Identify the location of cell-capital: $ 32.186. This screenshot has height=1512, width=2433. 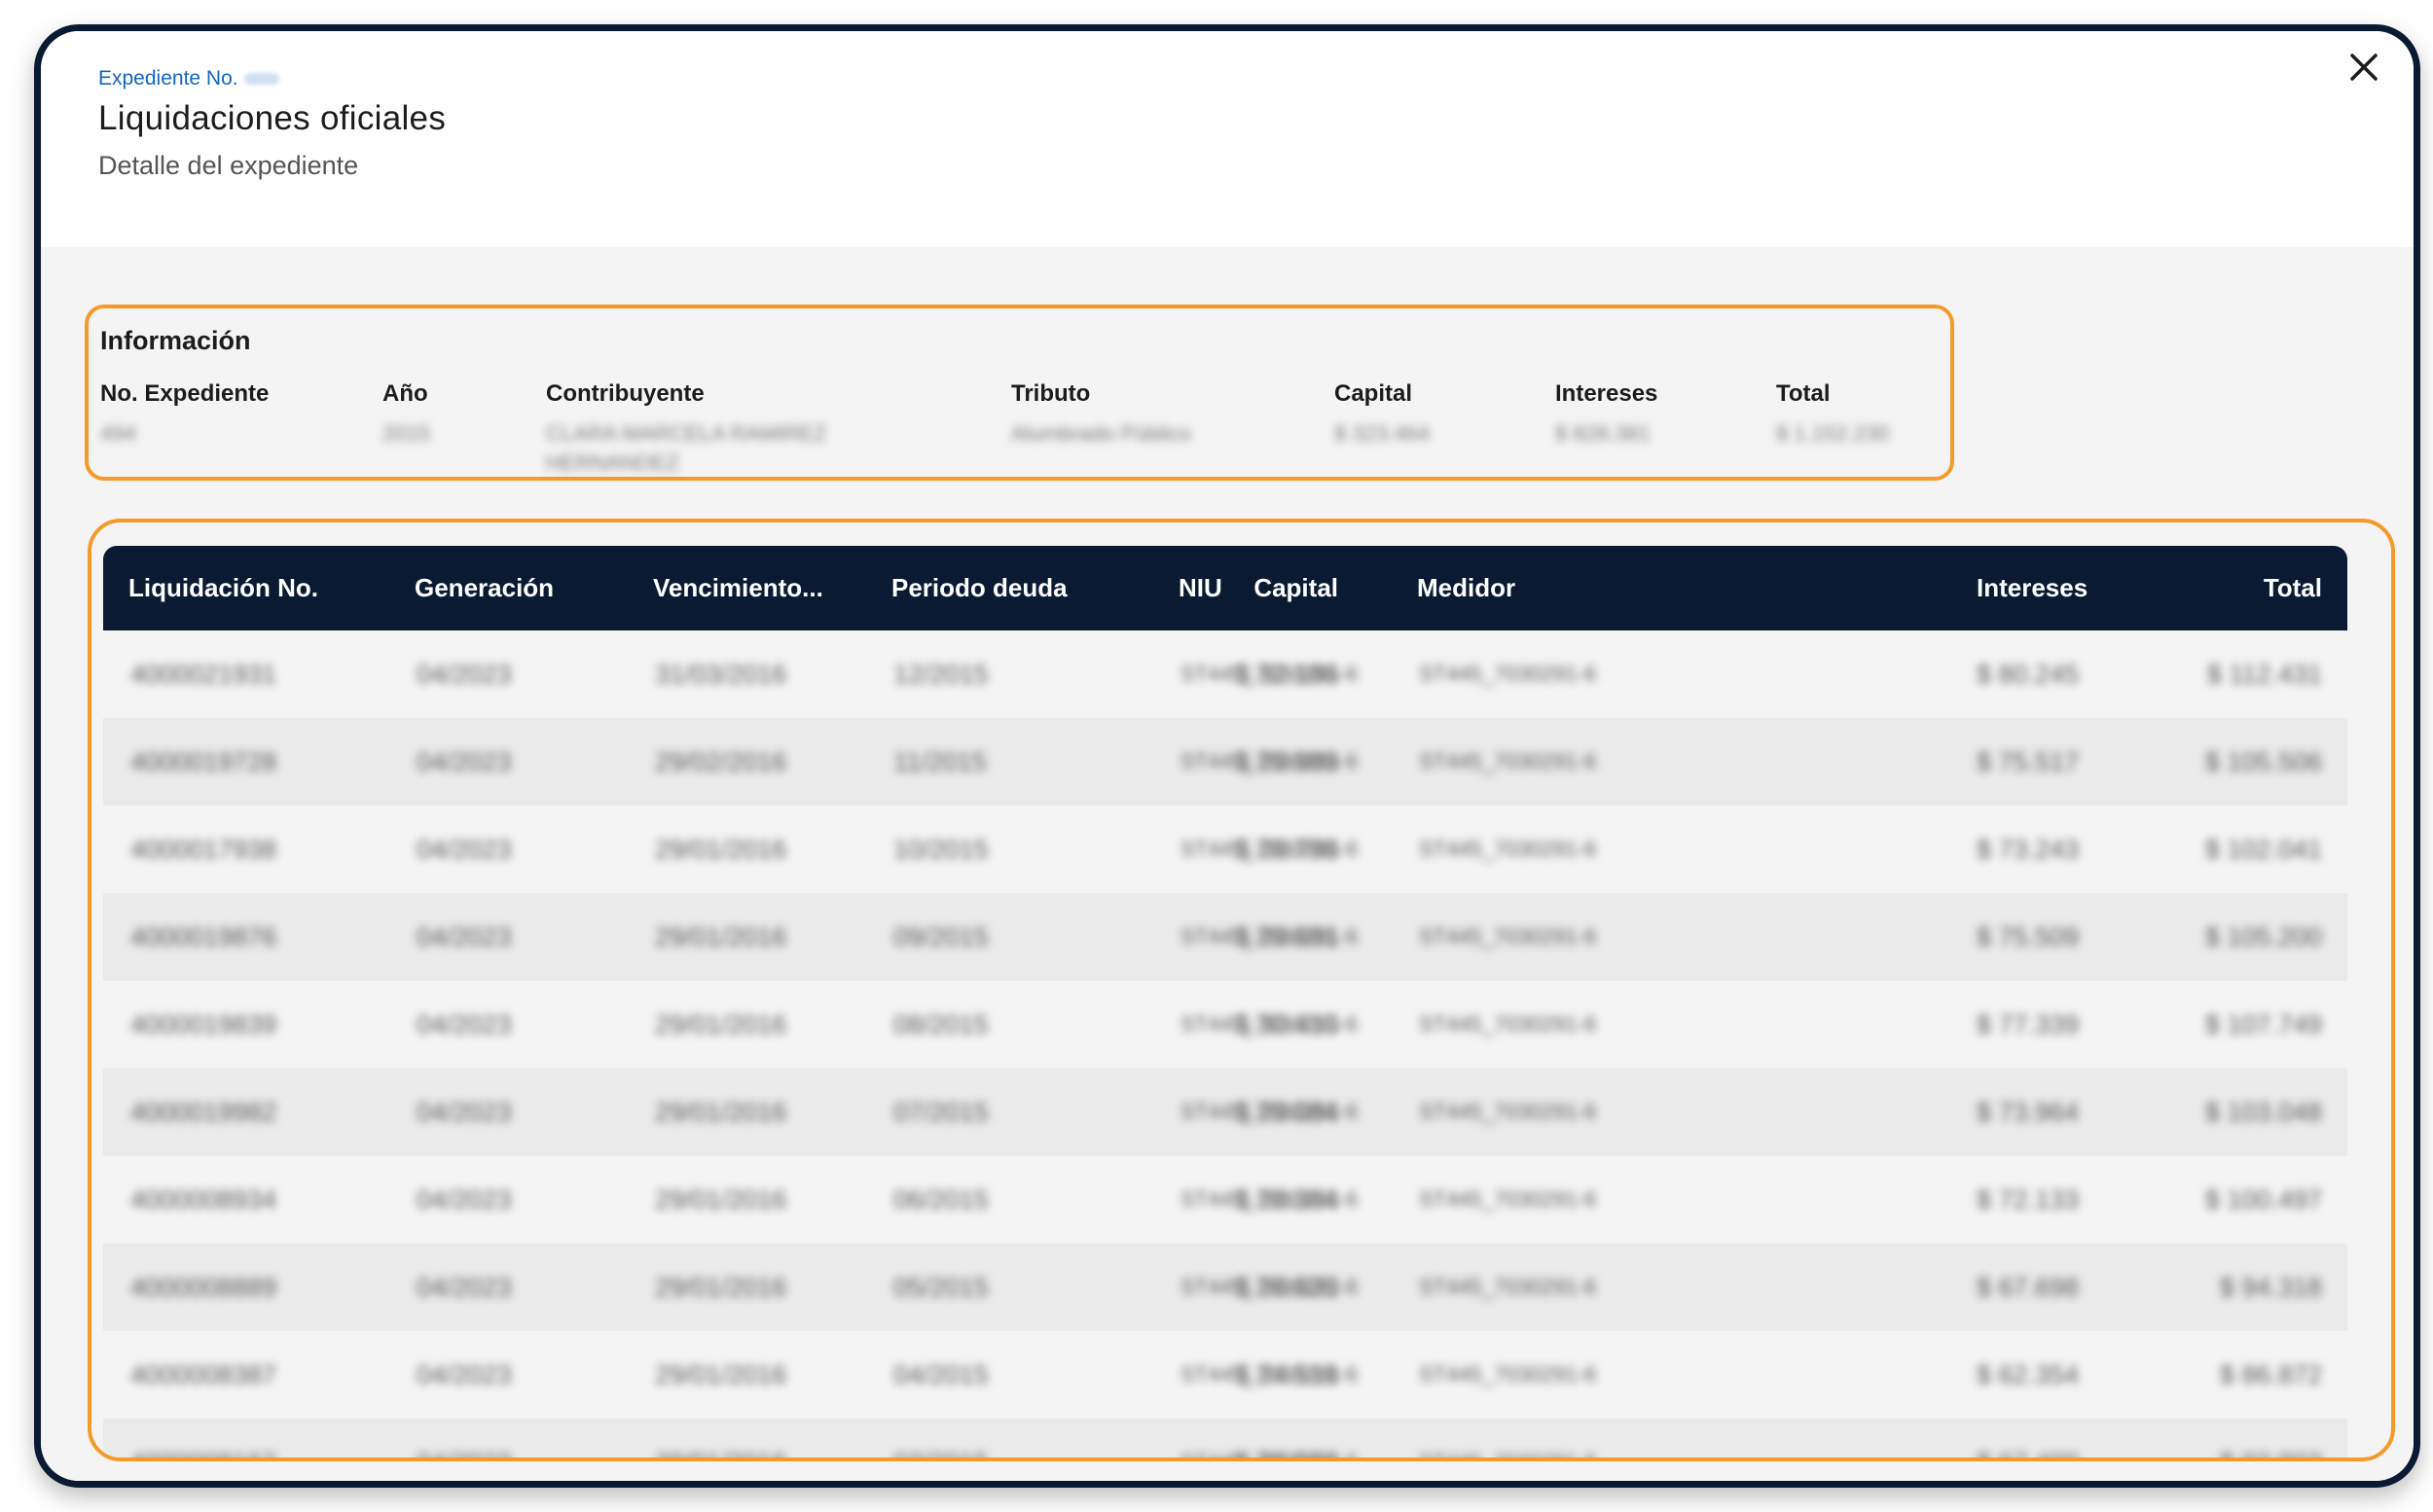
(1286, 674).